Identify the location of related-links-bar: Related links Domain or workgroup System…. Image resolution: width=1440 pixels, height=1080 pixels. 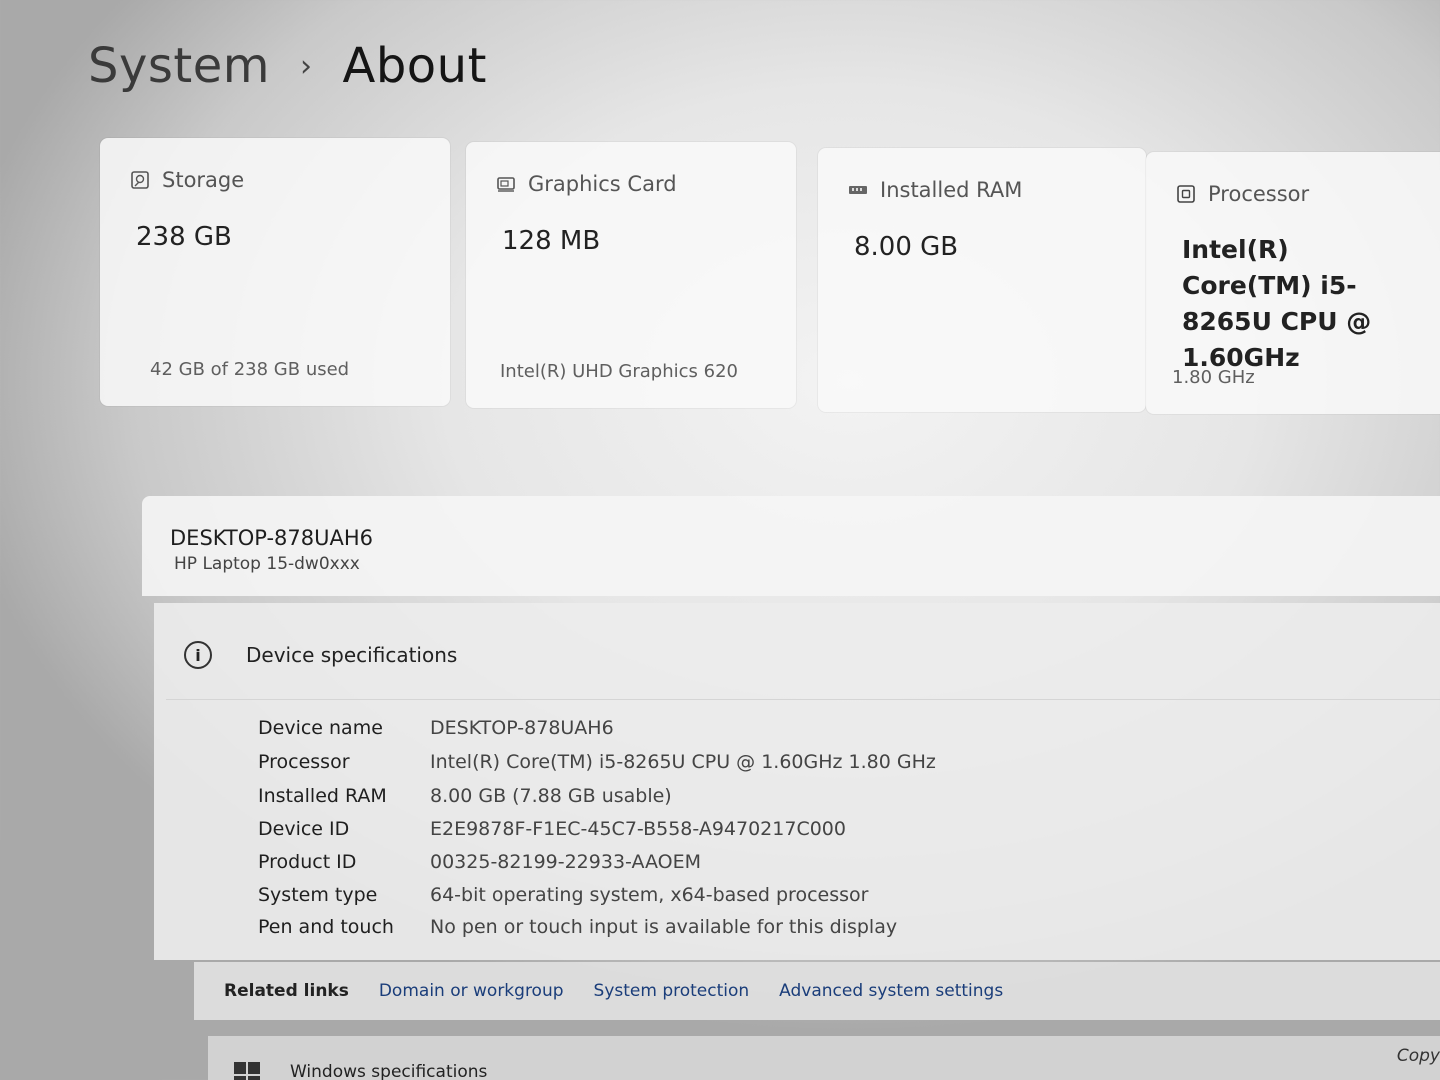
(817, 991).